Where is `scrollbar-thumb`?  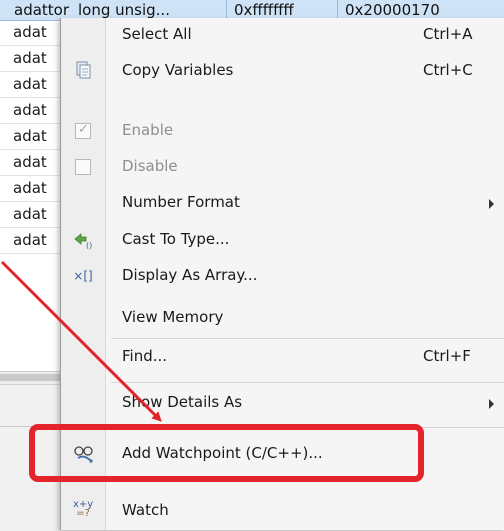 scrollbar-thumb is located at coordinates (30, 377).